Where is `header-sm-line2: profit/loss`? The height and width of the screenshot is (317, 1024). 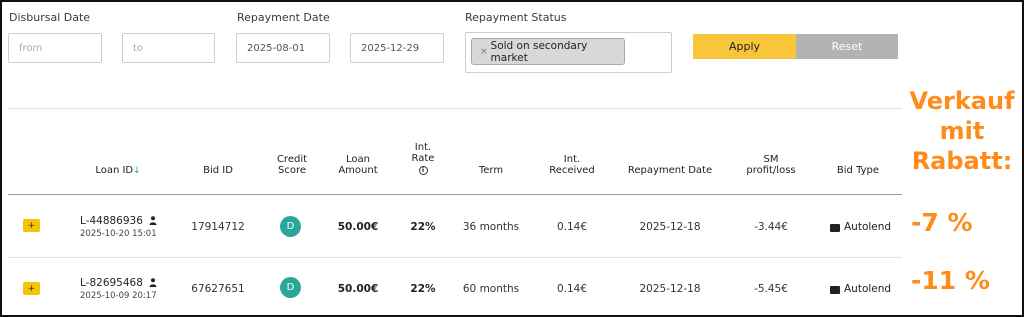 header-sm-line2: profit/loss is located at coordinates (771, 170).